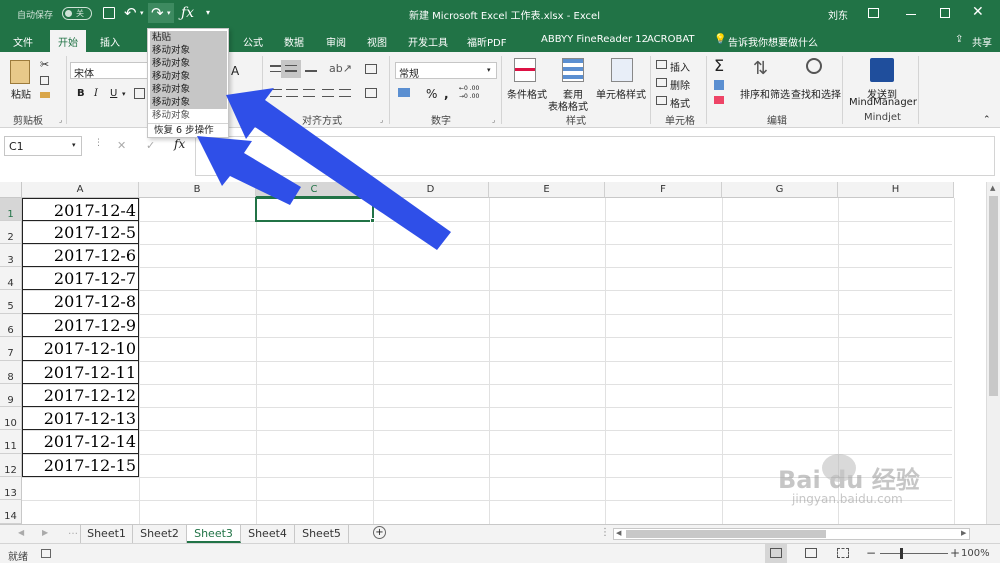 The width and height of the screenshot is (1000, 563). I want to click on row-header-10: 10, so click(11, 418).